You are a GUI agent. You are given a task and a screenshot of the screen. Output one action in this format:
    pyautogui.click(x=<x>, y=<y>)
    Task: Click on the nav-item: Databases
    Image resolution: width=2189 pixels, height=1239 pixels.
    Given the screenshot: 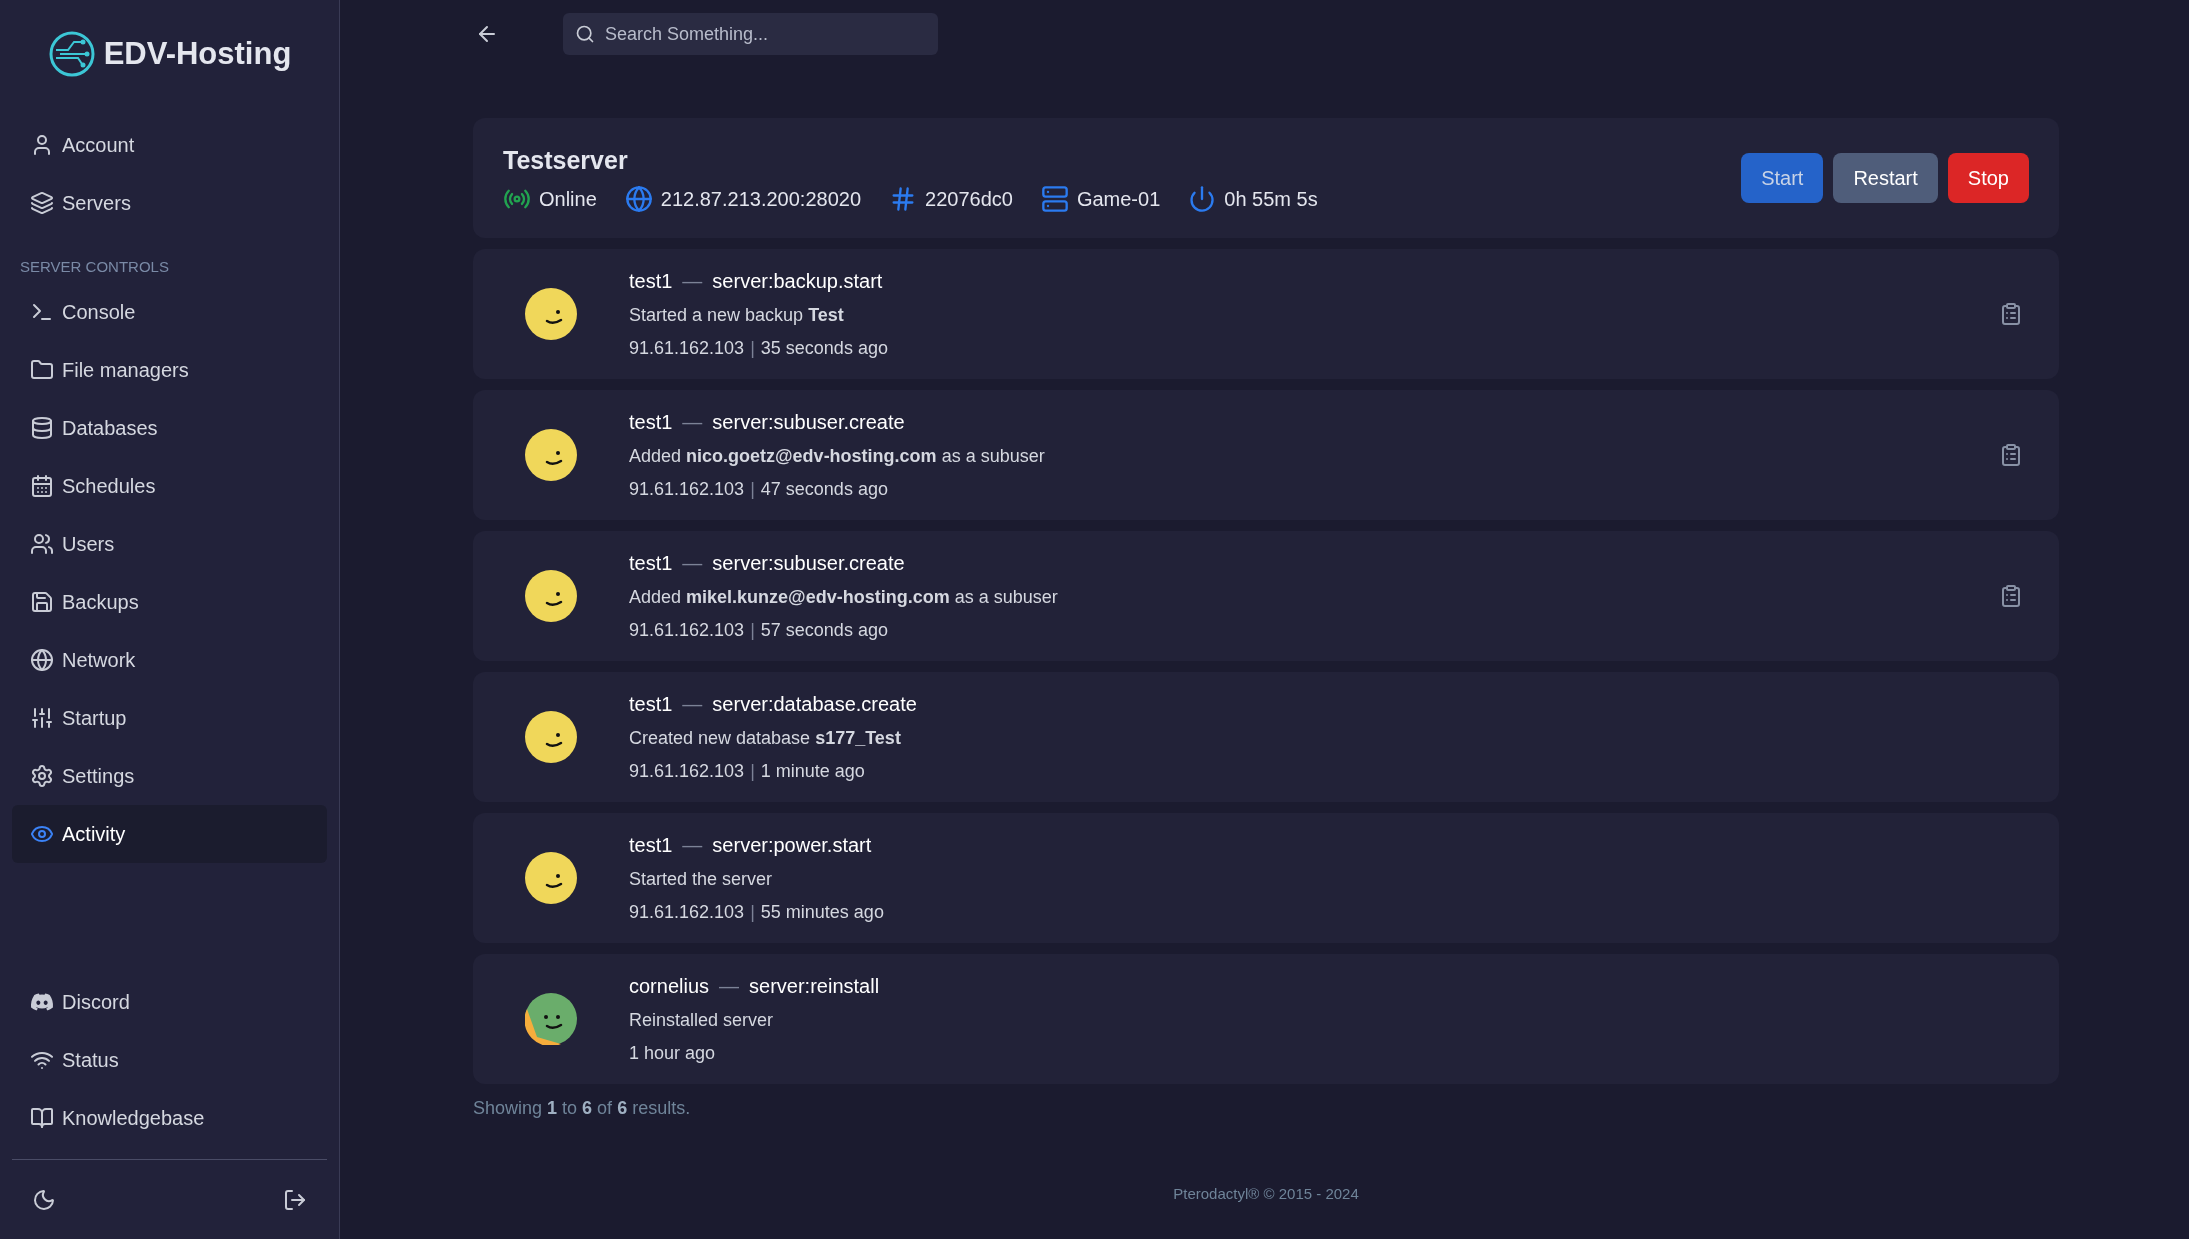 What is the action you would take?
    pyautogui.click(x=169, y=427)
    